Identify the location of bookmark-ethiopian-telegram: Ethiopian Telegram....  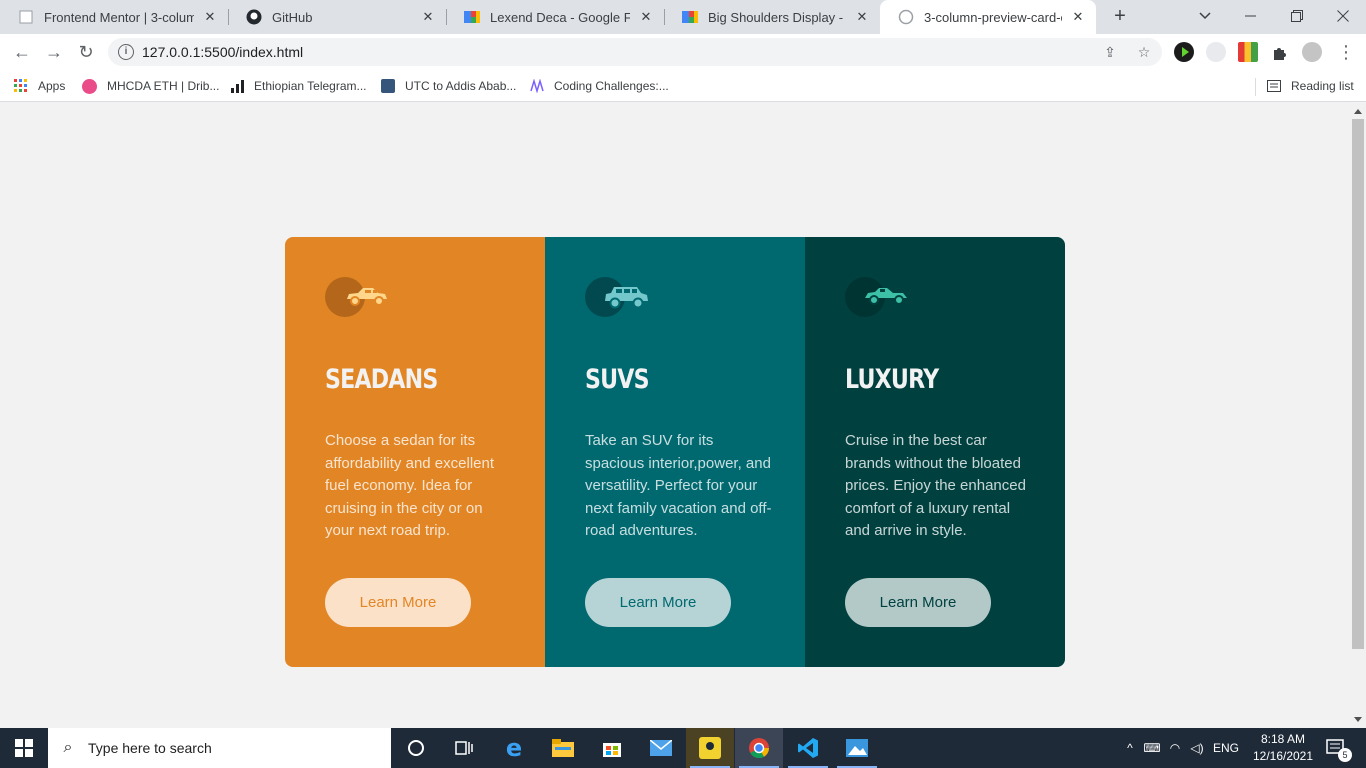
(298, 86).